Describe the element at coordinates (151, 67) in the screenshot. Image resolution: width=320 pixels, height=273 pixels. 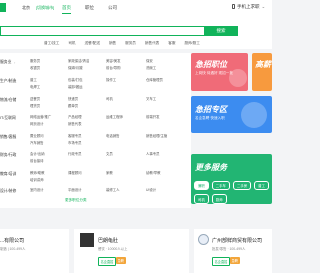
I see `category-item: 洗碗工` at that location.